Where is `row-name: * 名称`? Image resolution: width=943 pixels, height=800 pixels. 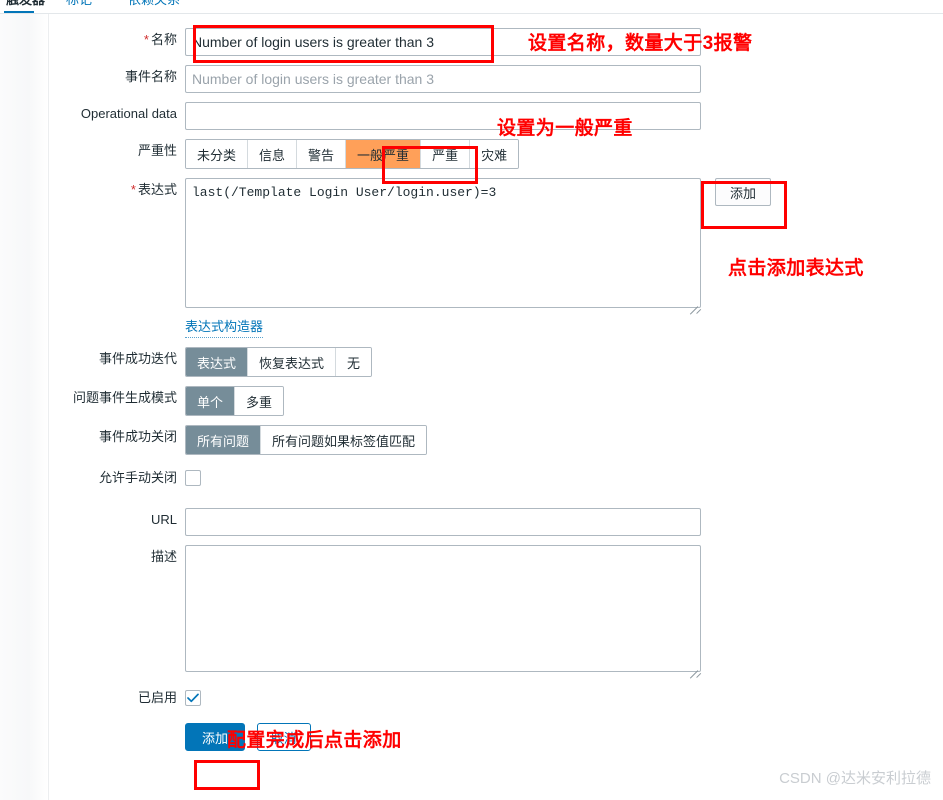
row-name: * 名称 is located at coordinates (471, 42).